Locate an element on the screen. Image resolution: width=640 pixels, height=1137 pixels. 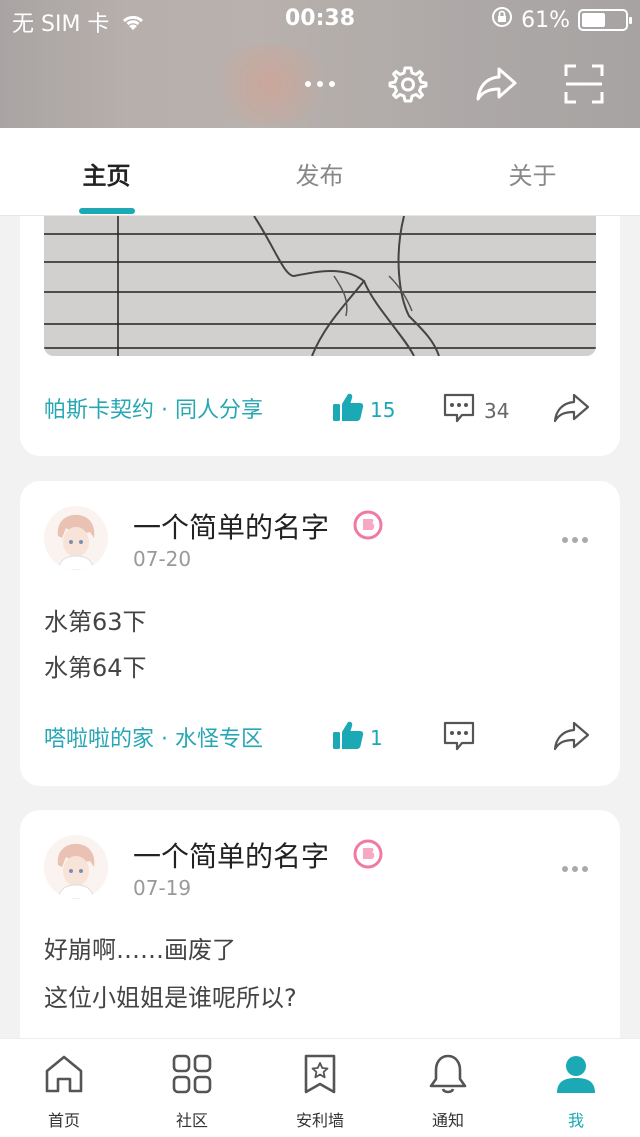
nav-label: 安利墙 is located at coordinates (319, 1120).